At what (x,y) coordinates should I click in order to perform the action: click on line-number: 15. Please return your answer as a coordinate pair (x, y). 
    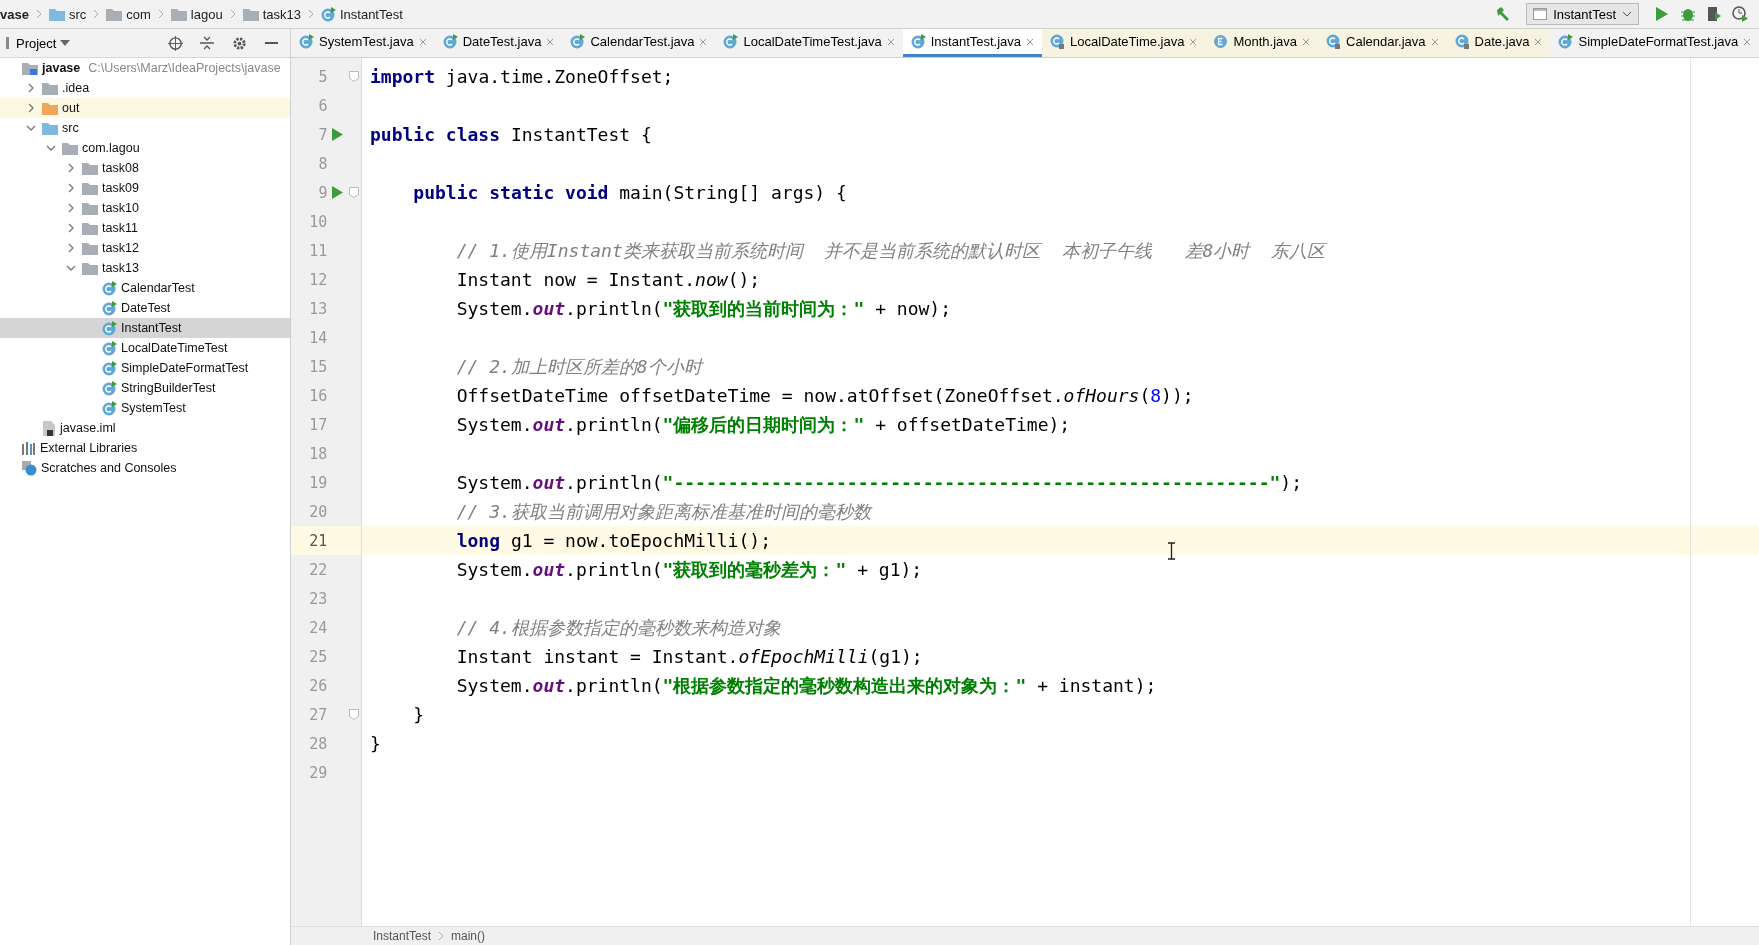
    Looking at the image, I should click on (318, 366).